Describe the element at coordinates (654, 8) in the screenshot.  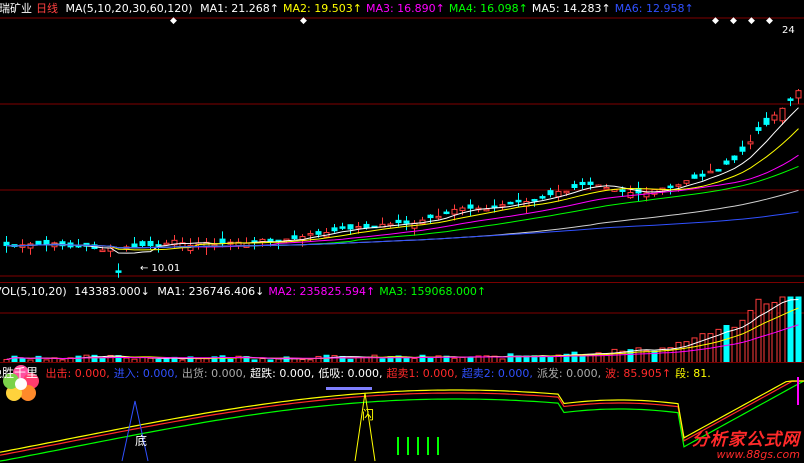
I see `ma-value-6: MA6: 12.958↑` at that location.